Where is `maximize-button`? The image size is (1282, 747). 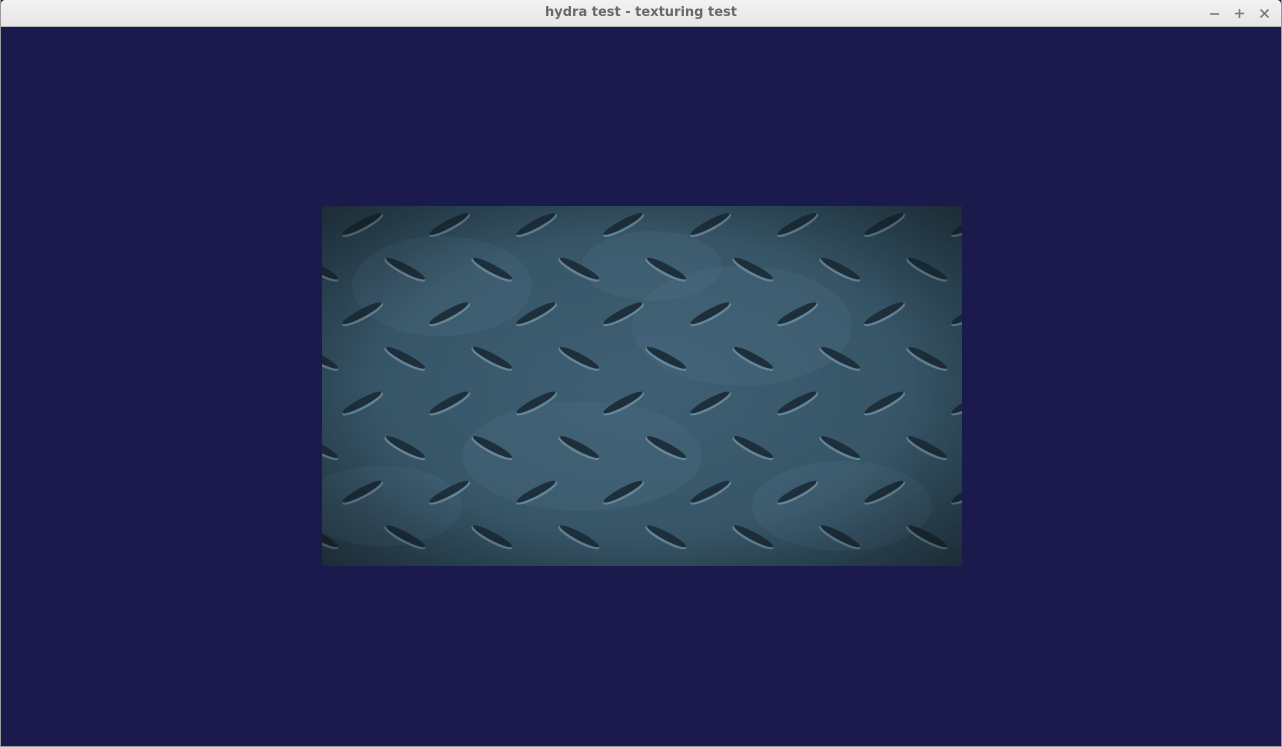
maximize-button is located at coordinates (1239, 13).